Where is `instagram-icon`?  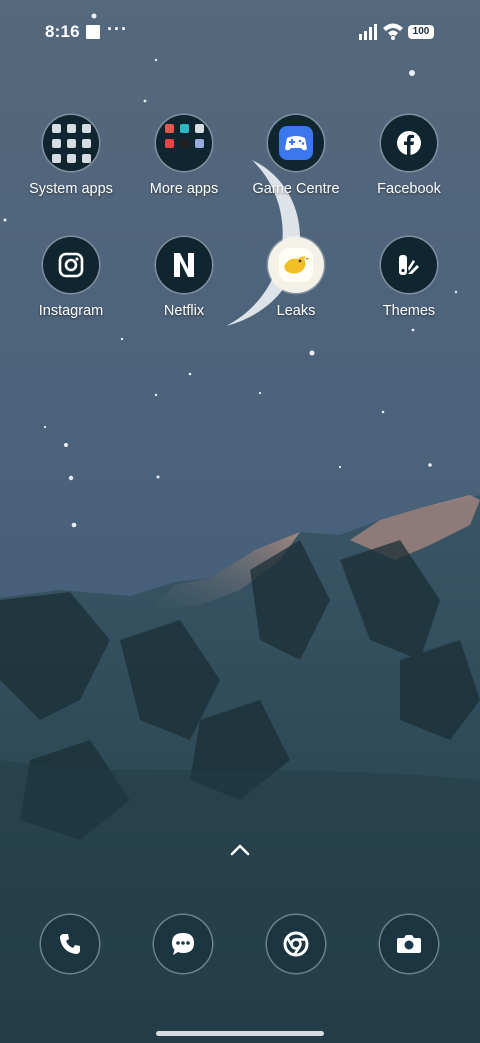
instagram-icon is located at coordinates (71, 265).